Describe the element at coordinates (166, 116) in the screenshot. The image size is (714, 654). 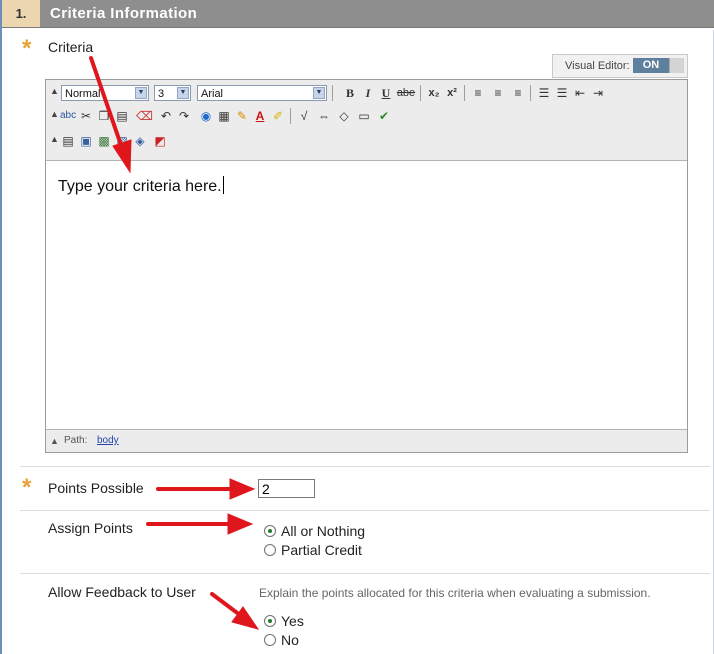
I see `undo-icon: ↶` at that location.